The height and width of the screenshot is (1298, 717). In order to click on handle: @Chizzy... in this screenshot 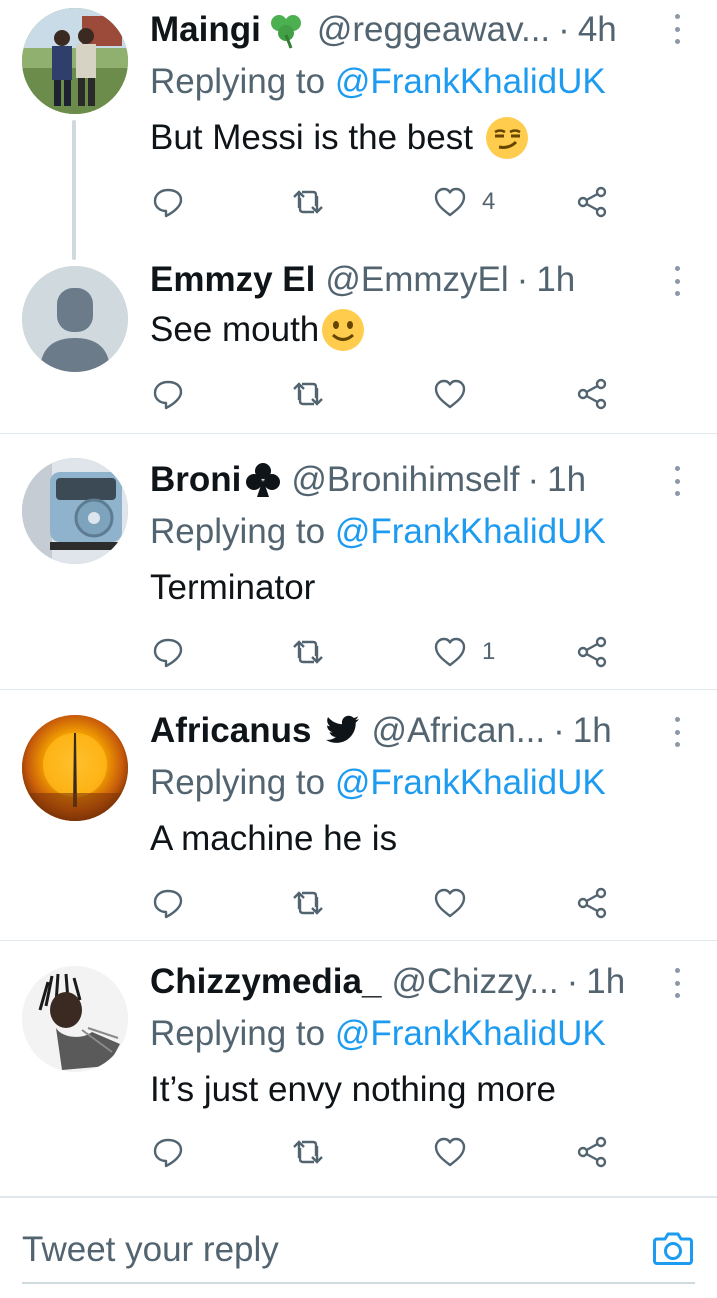, I will do `click(474, 982)`.